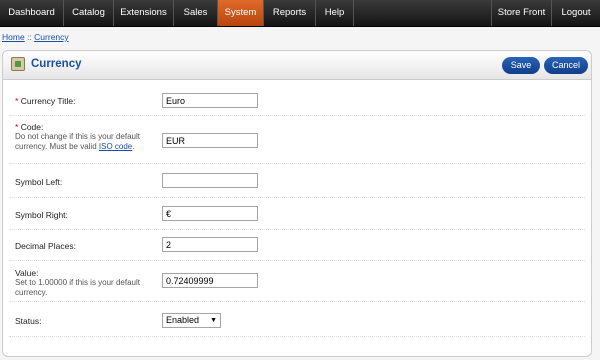 This screenshot has height=360, width=600. I want to click on nav-catalog: Catalog, so click(89, 13).